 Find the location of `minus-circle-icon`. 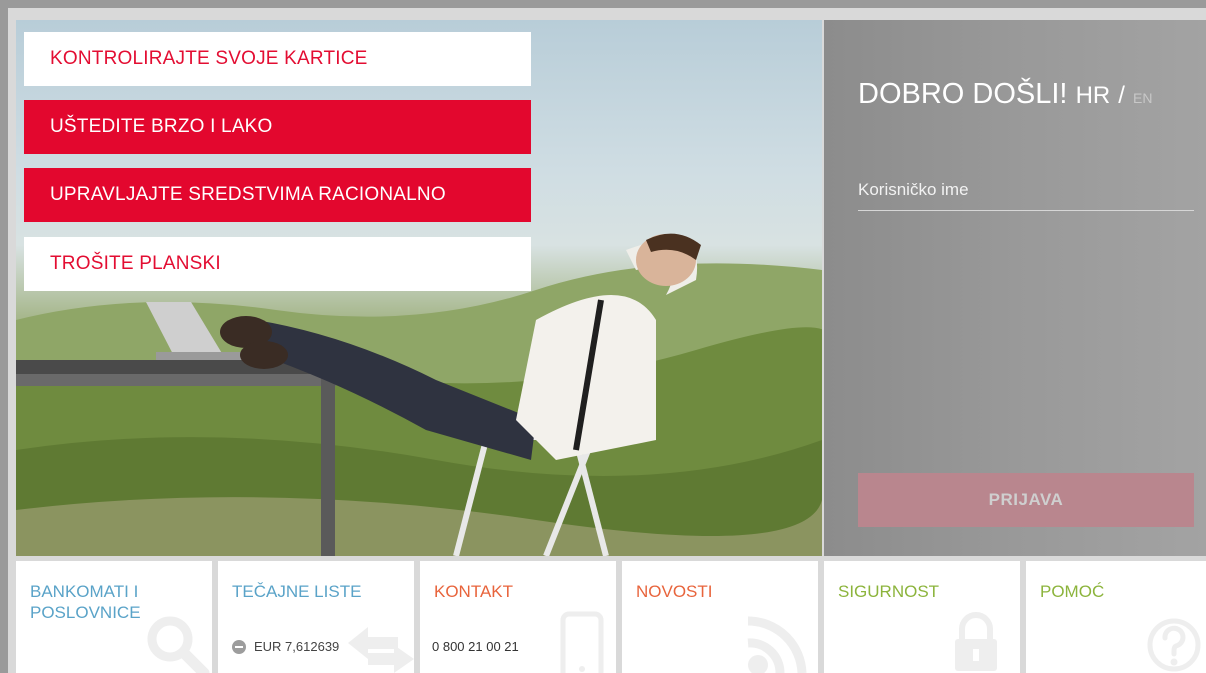

minus-circle-icon is located at coordinates (239, 646).